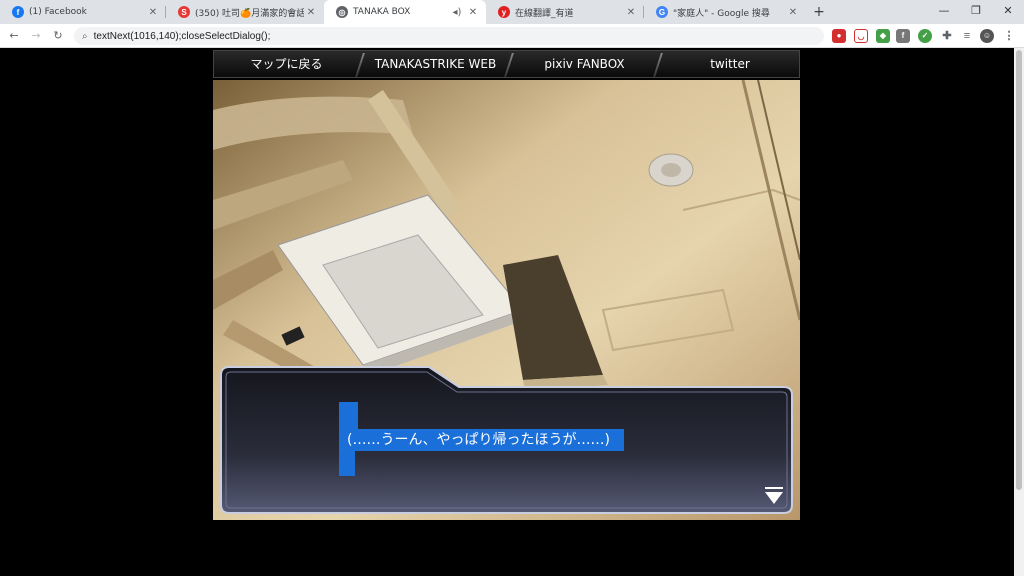 This screenshot has height=576, width=1024. I want to click on adblock-icon: ●, so click(839, 36).